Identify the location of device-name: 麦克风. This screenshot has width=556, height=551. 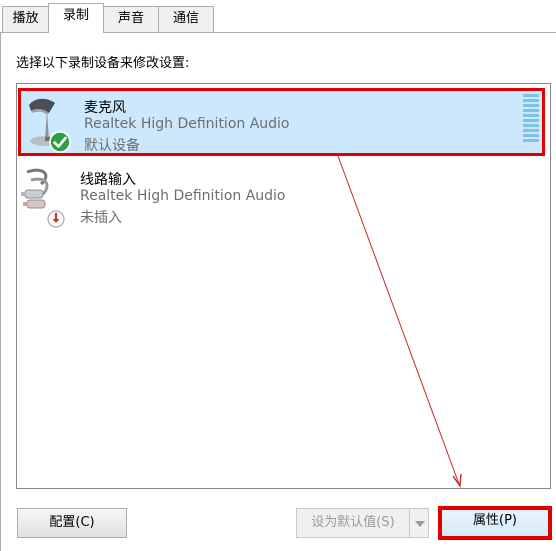
(105, 108).